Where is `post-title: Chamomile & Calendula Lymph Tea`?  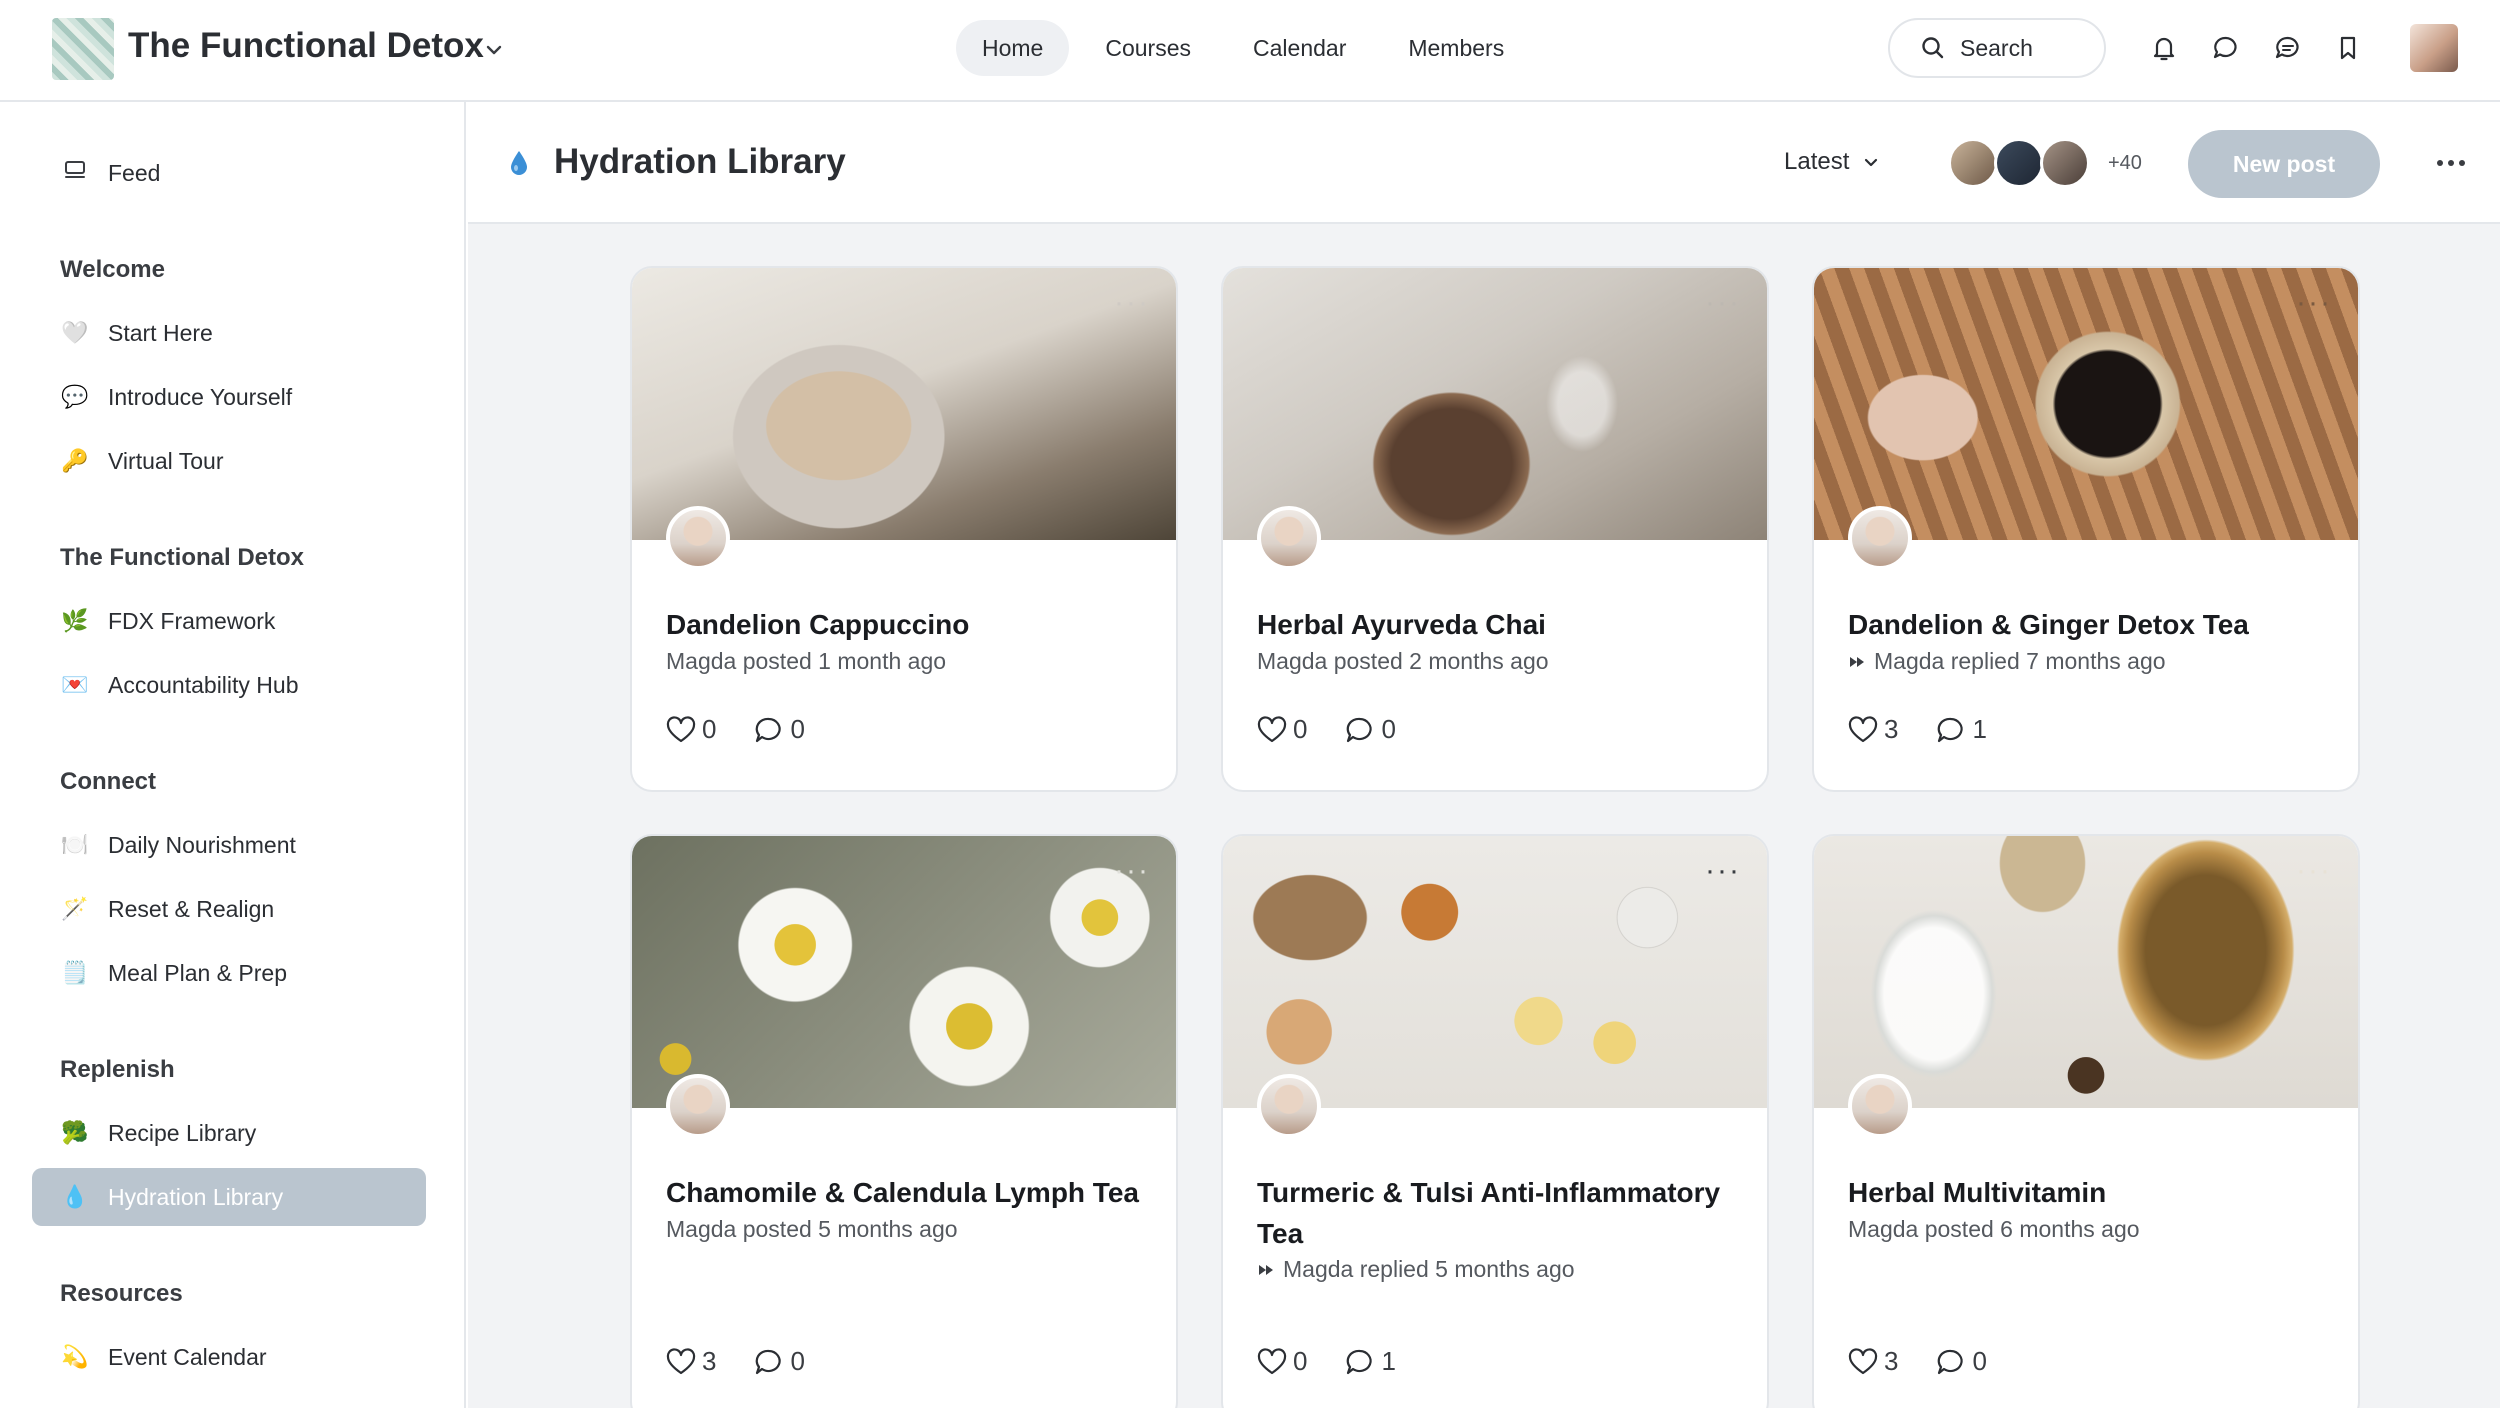 post-title: Chamomile & Calendula Lymph Tea is located at coordinates (906, 1192).